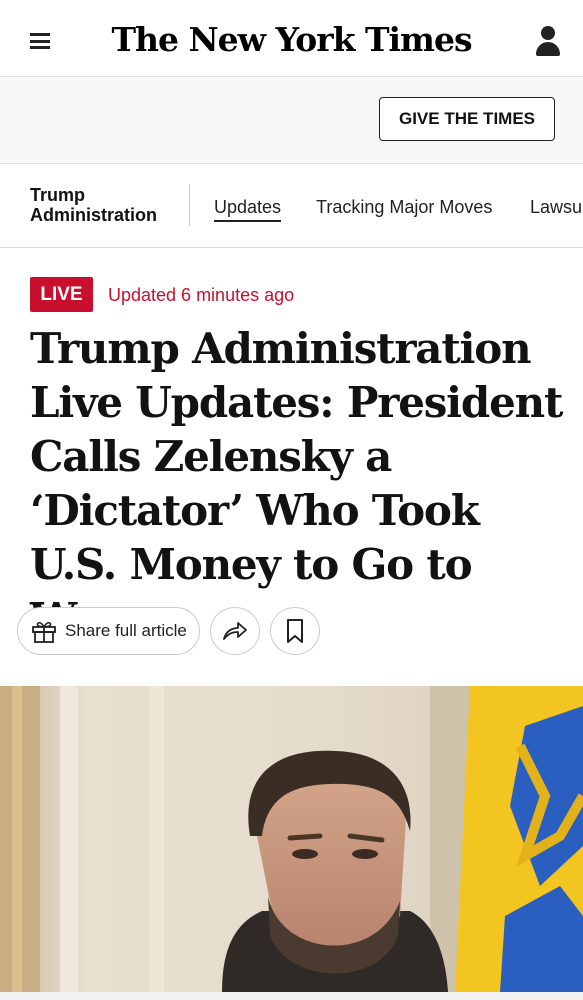 This screenshot has height=1000, width=583. Describe the element at coordinates (44, 632) in the screenshot. I see `gift-icon` at that location.